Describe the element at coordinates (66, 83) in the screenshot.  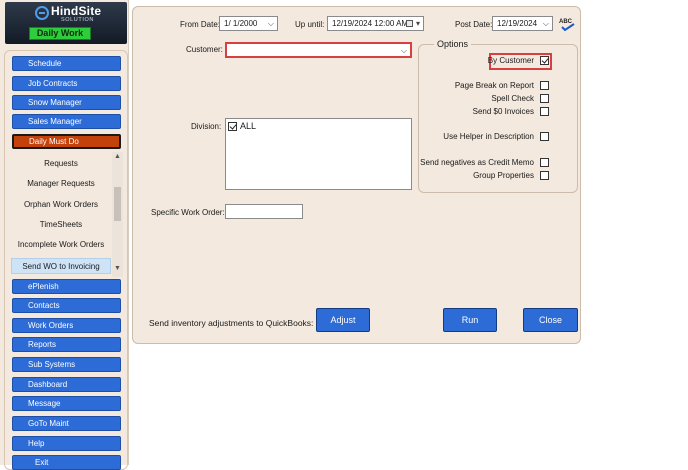
I see `nav-job-contracts: Job Contracts` at that location.